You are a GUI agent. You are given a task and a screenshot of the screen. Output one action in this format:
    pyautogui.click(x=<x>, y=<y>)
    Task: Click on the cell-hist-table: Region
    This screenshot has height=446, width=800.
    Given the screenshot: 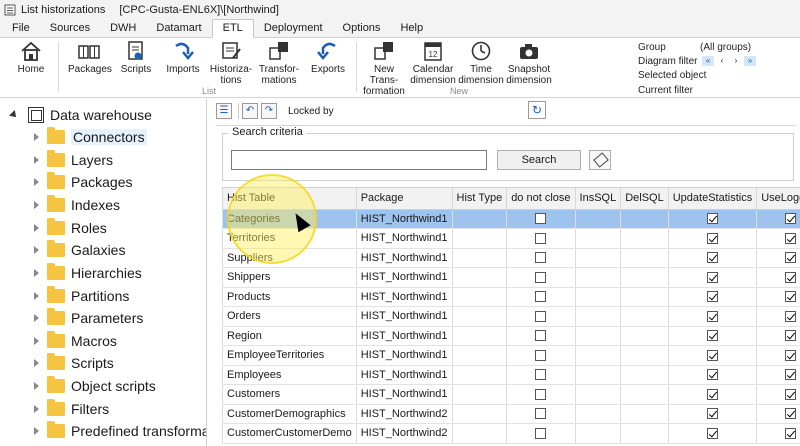 What is the action you would take?
    pyautogui.click(x=289, y=336)
    